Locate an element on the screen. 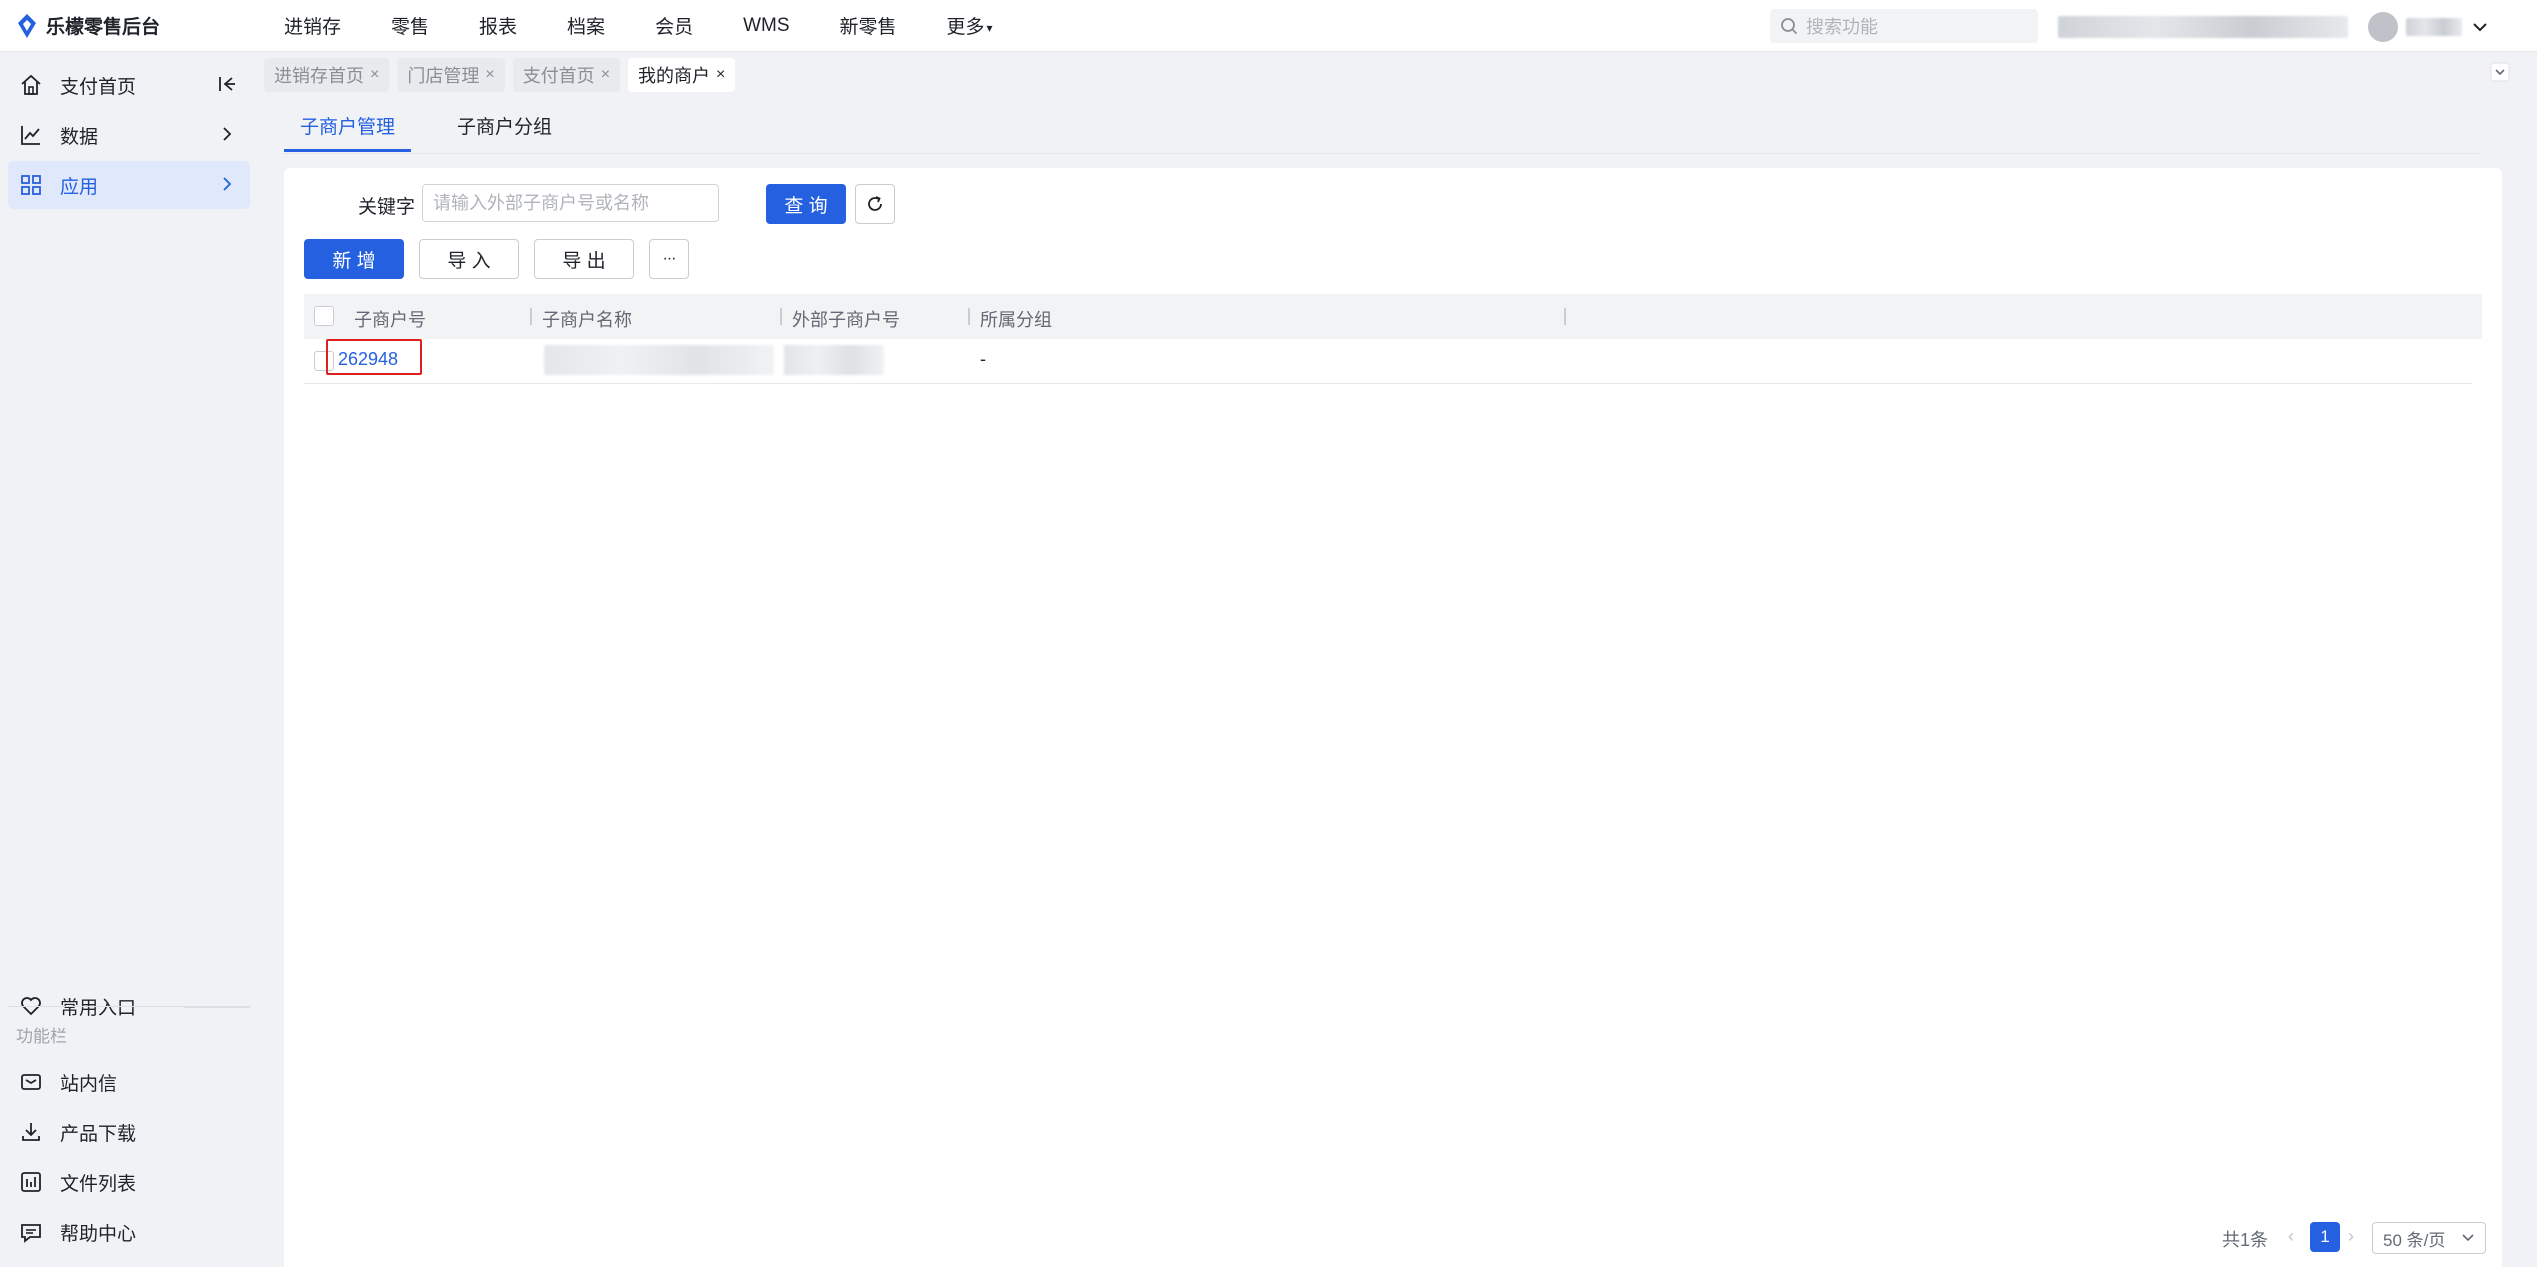 The height and width of the screenshot is (1267, 2537). search-icon is located at coordinates (1789, 26).